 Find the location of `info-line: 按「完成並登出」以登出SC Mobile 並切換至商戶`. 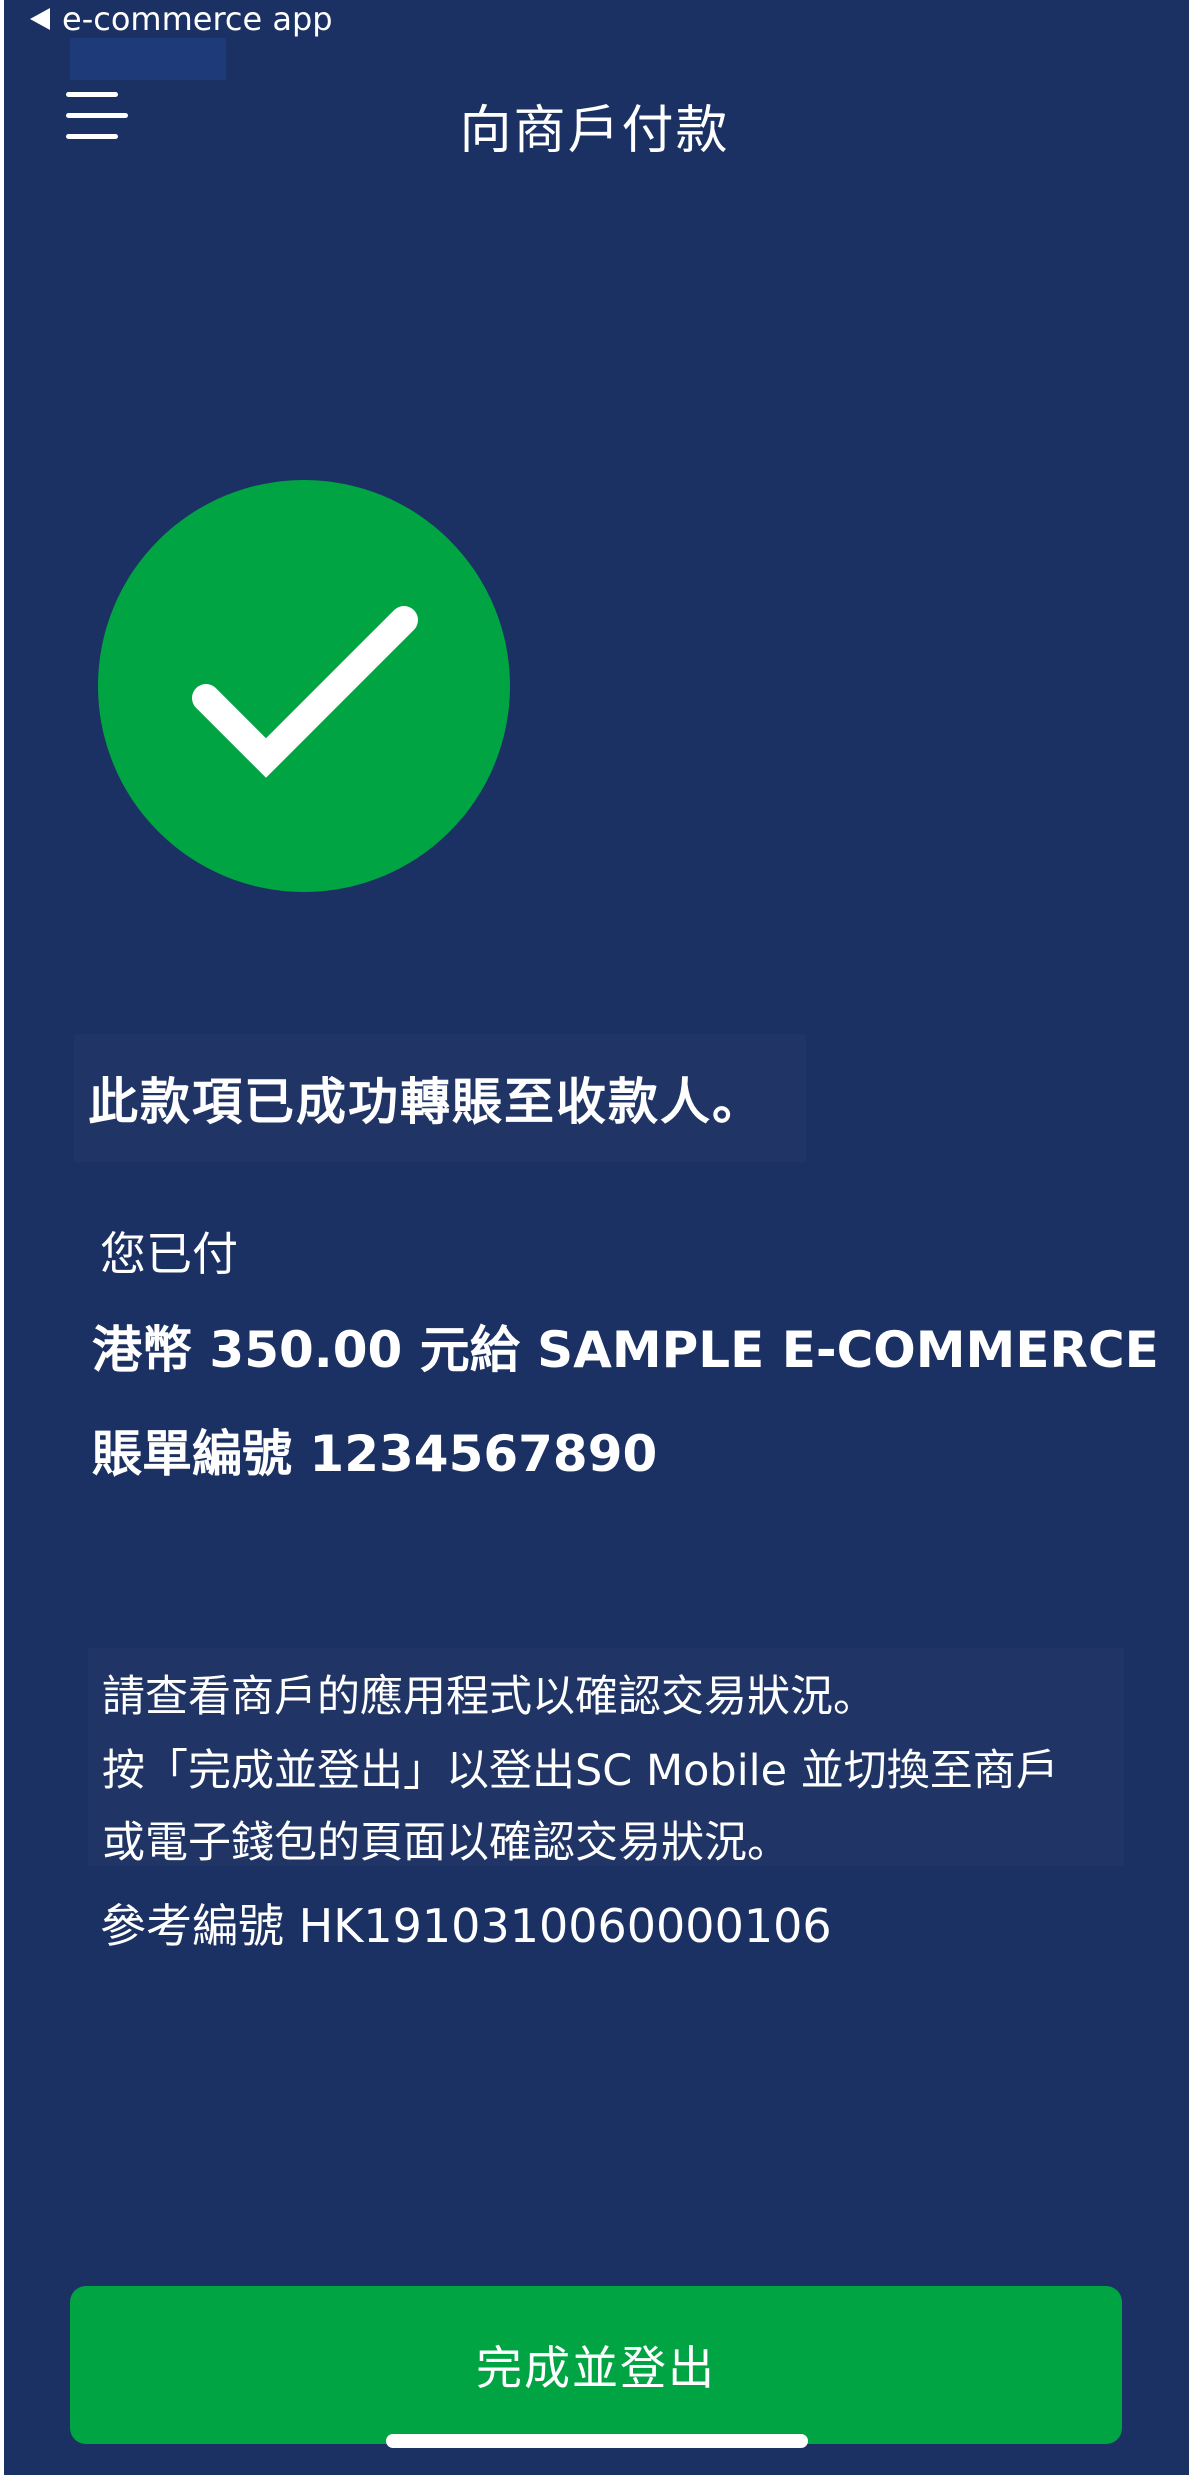

info-line: 按「完成並登出」以登出SC Mobile 並切換至商戶 is located at coordinates (580, 1771).